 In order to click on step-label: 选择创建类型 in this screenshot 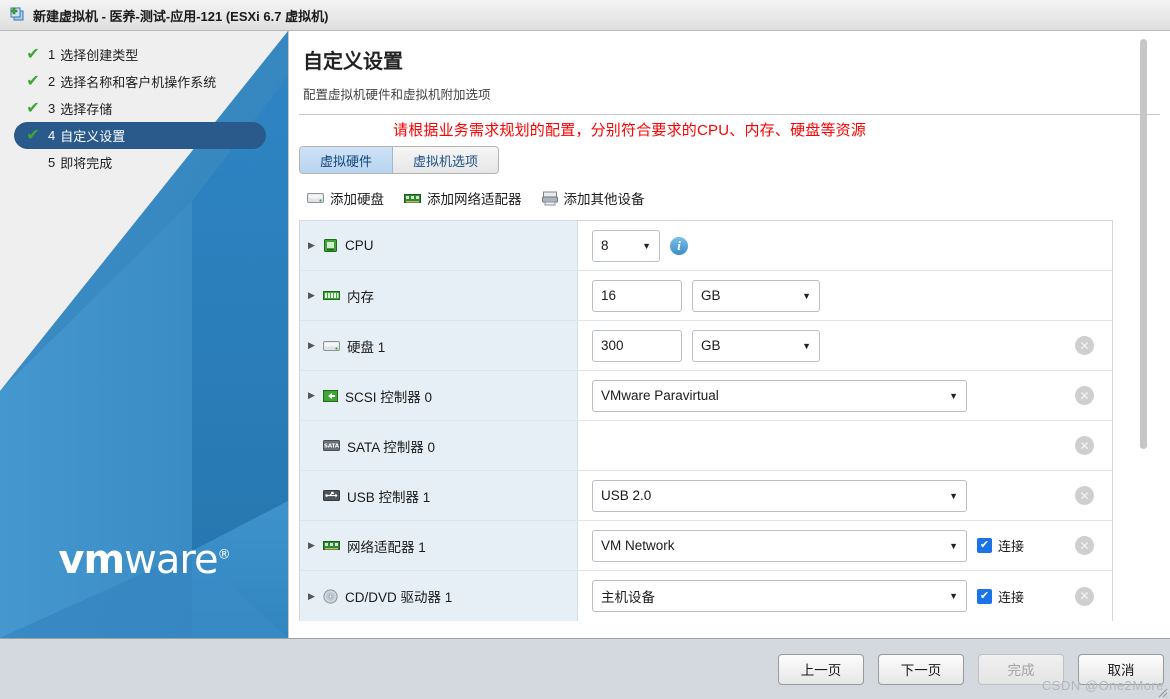, I will do `click(99, 55)`.